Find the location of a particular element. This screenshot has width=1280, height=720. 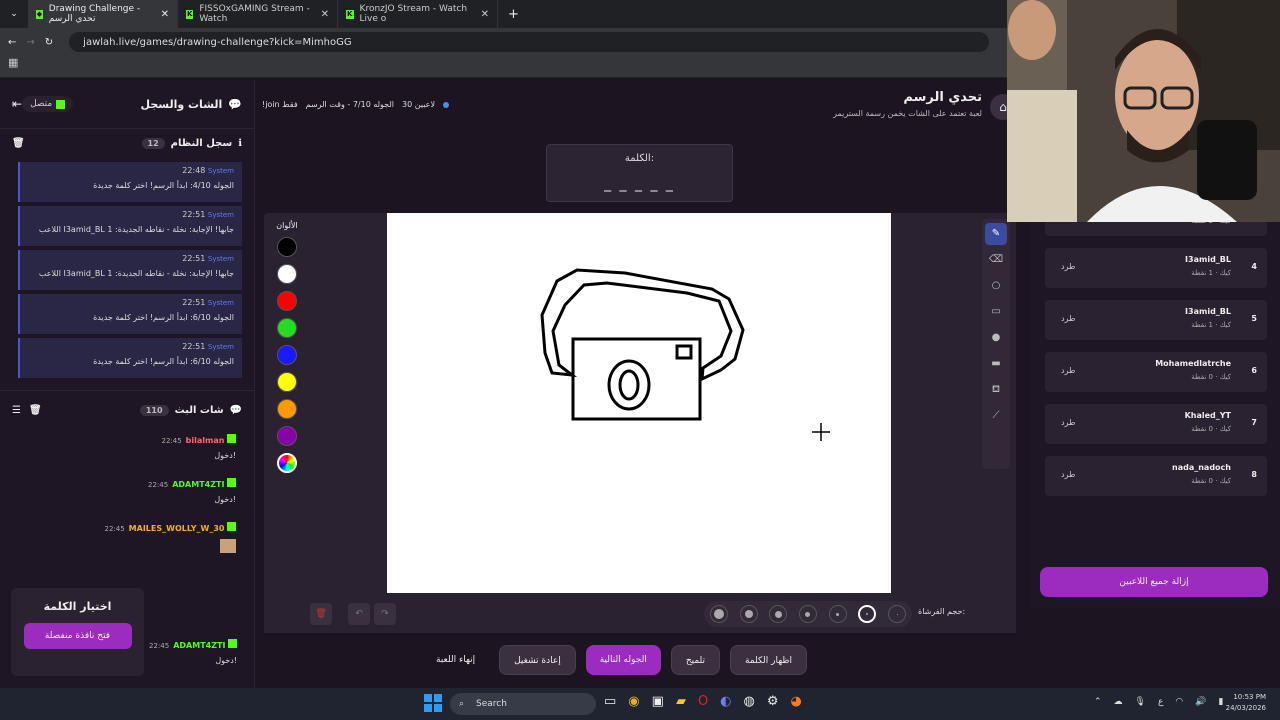

board-controls: 🗑 ↶ ↷ حجم الفرشاة: is located at coordinates (640, 614).